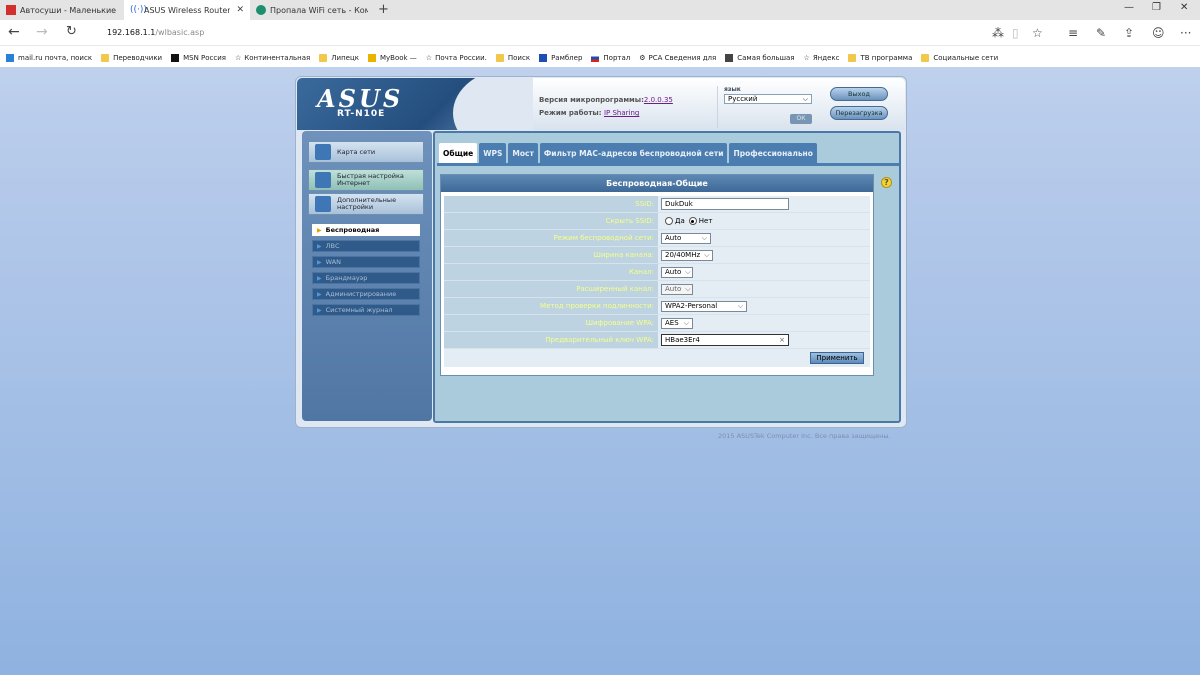 This screenshot has height=675, width=1200. Describe the element at coordinates (668, 164) in the screenshot. I see `tab-underline` at that location.